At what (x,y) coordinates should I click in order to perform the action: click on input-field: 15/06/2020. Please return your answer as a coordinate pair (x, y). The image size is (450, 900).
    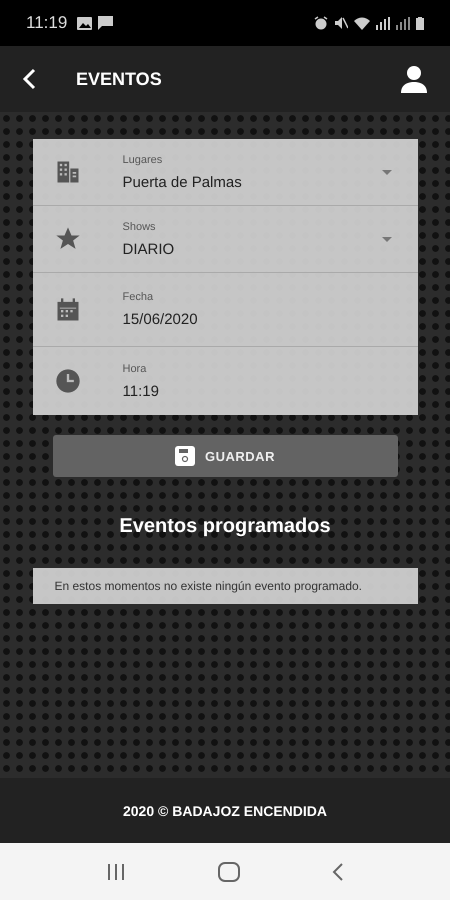
    Looking at the image, I should click on (270, 319).